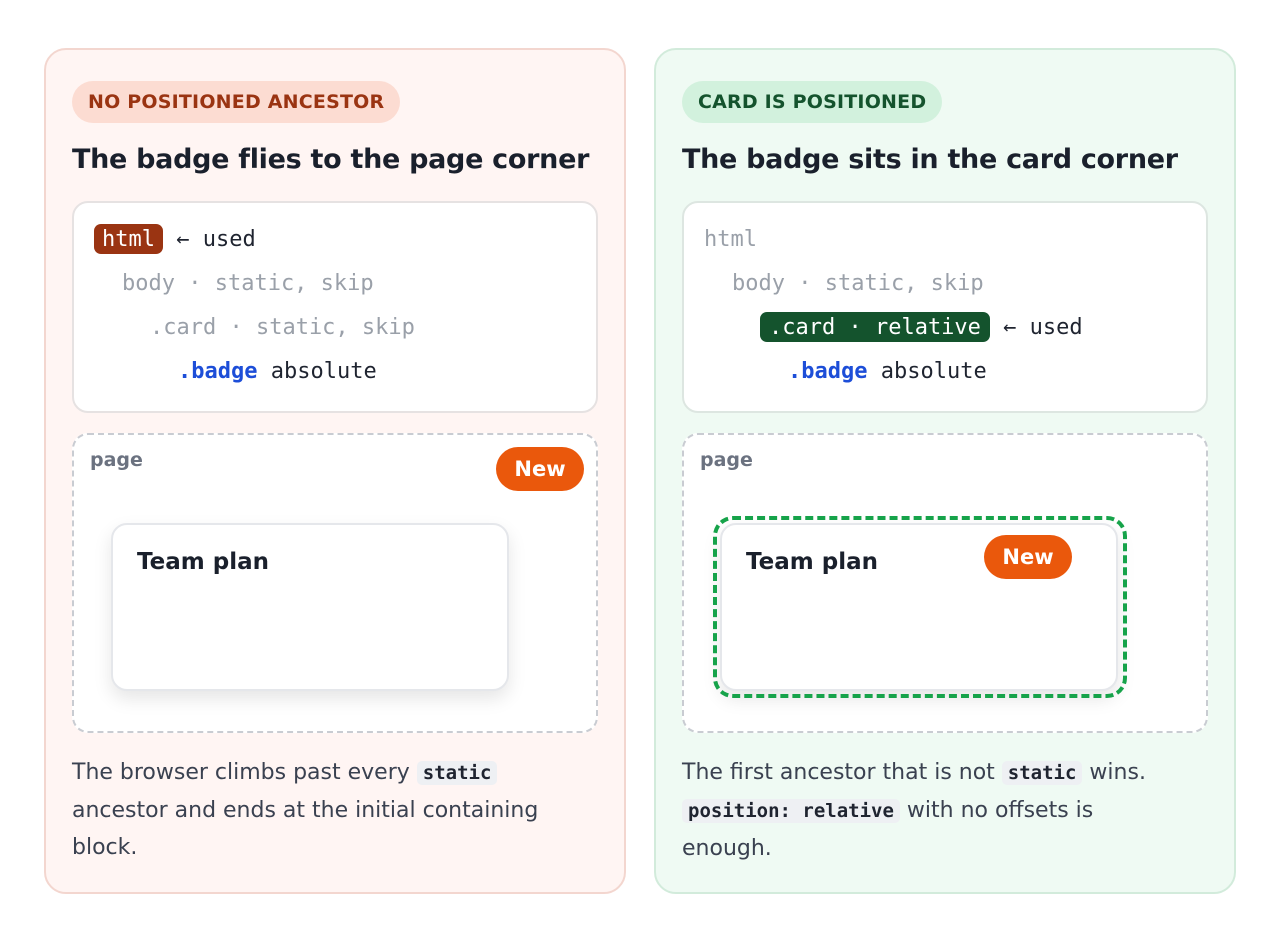  I want to click on tree-row-card: .card · relative ← used, so click(921, 327).